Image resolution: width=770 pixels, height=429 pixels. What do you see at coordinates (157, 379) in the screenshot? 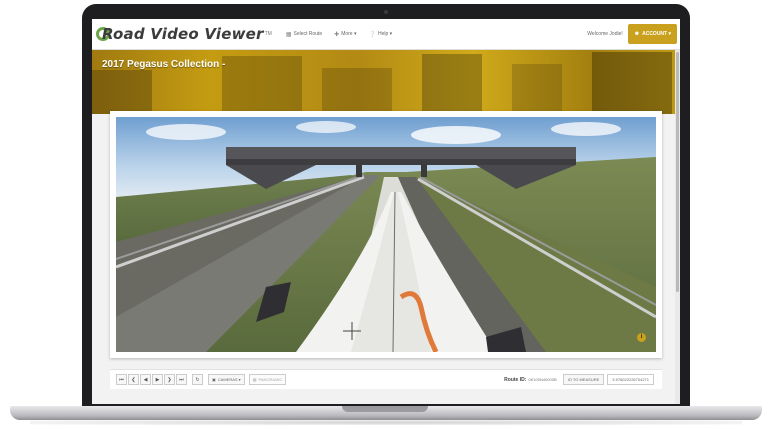
I see `play-button: ▶` at bounding box center [157, 379].